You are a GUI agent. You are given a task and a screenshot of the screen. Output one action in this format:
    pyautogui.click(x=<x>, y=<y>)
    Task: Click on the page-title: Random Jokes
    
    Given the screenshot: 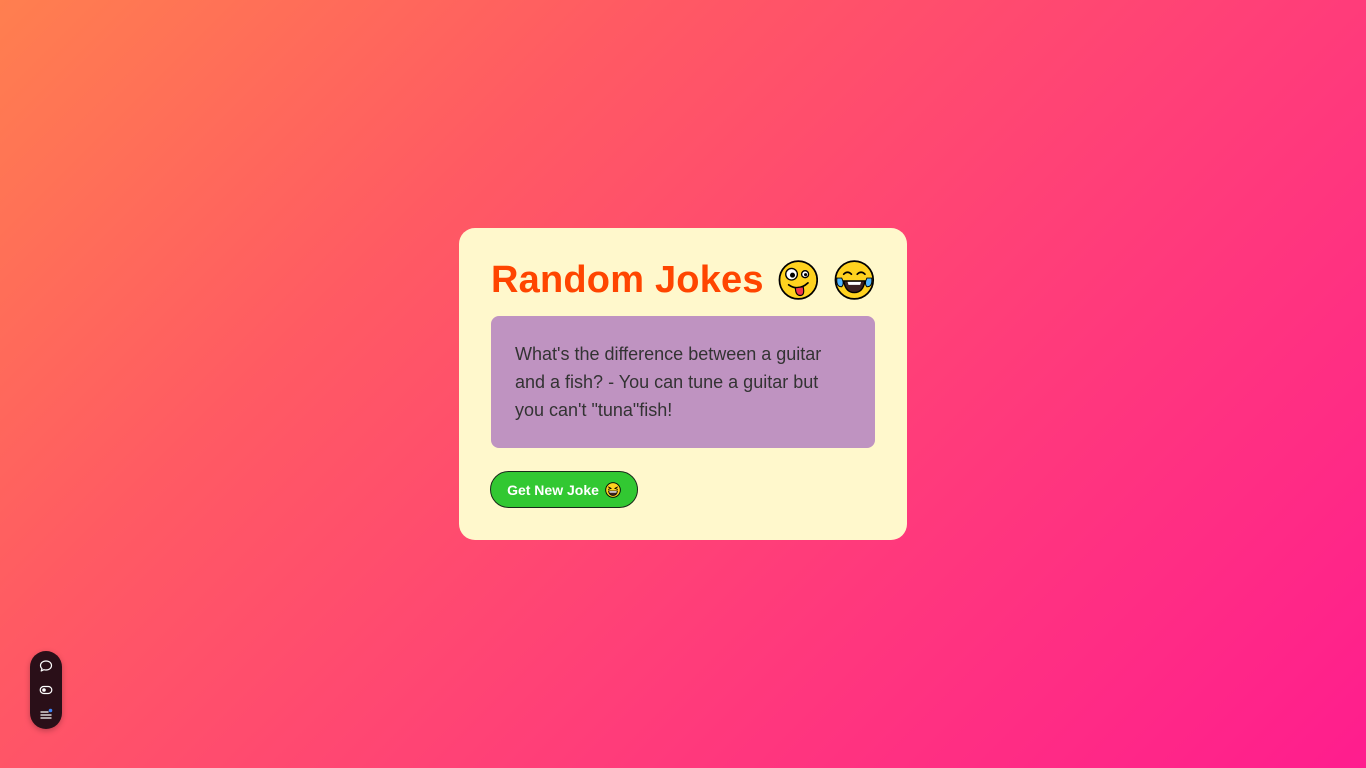 What is the action you would take?
    pyautogui.click(x=627, y=279)
    